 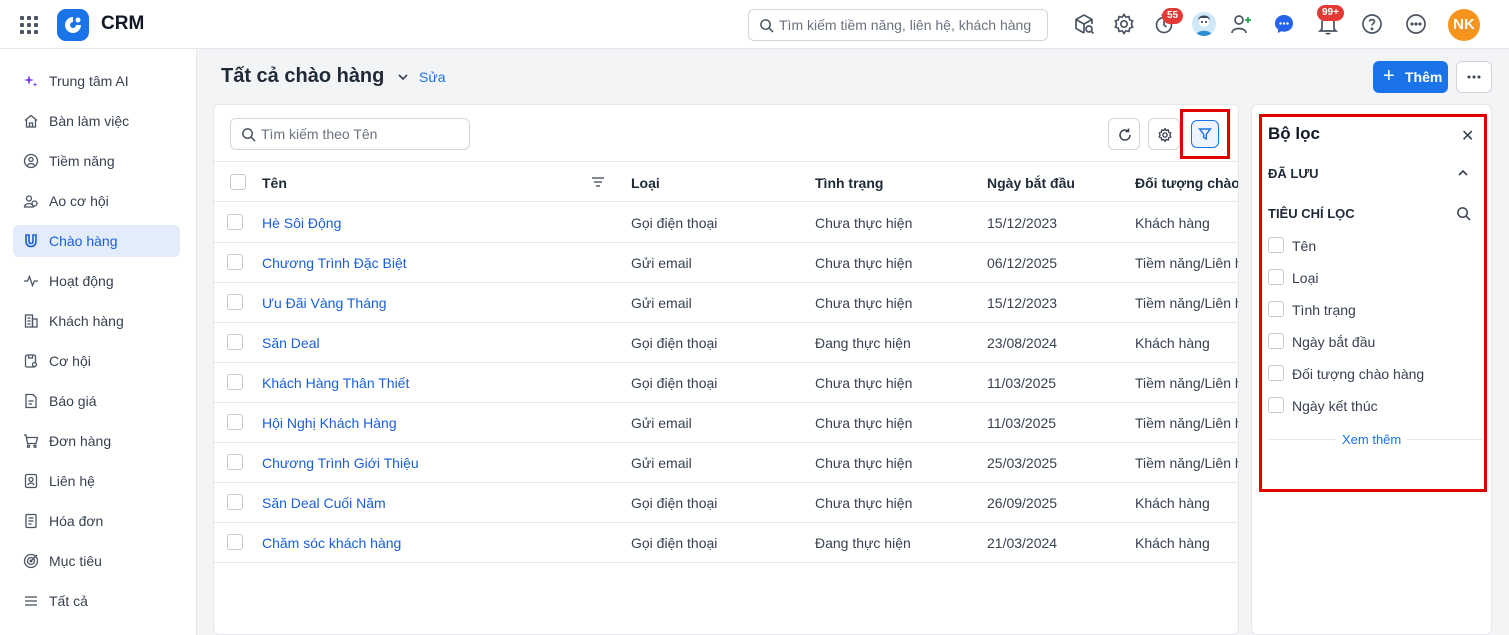 I want to click on add-button: + Thêm, so click(x=1410, y=77).